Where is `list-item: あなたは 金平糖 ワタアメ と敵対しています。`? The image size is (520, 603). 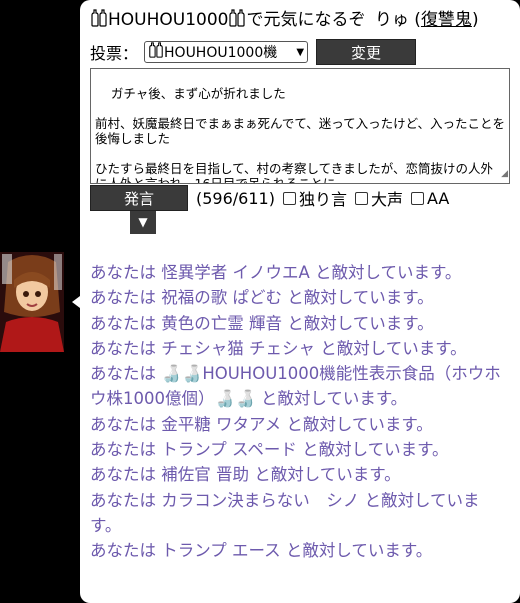 list-item: あなたは 金平糖 ワタアメ と敵対しています。 is located at coordinates (261, 424).